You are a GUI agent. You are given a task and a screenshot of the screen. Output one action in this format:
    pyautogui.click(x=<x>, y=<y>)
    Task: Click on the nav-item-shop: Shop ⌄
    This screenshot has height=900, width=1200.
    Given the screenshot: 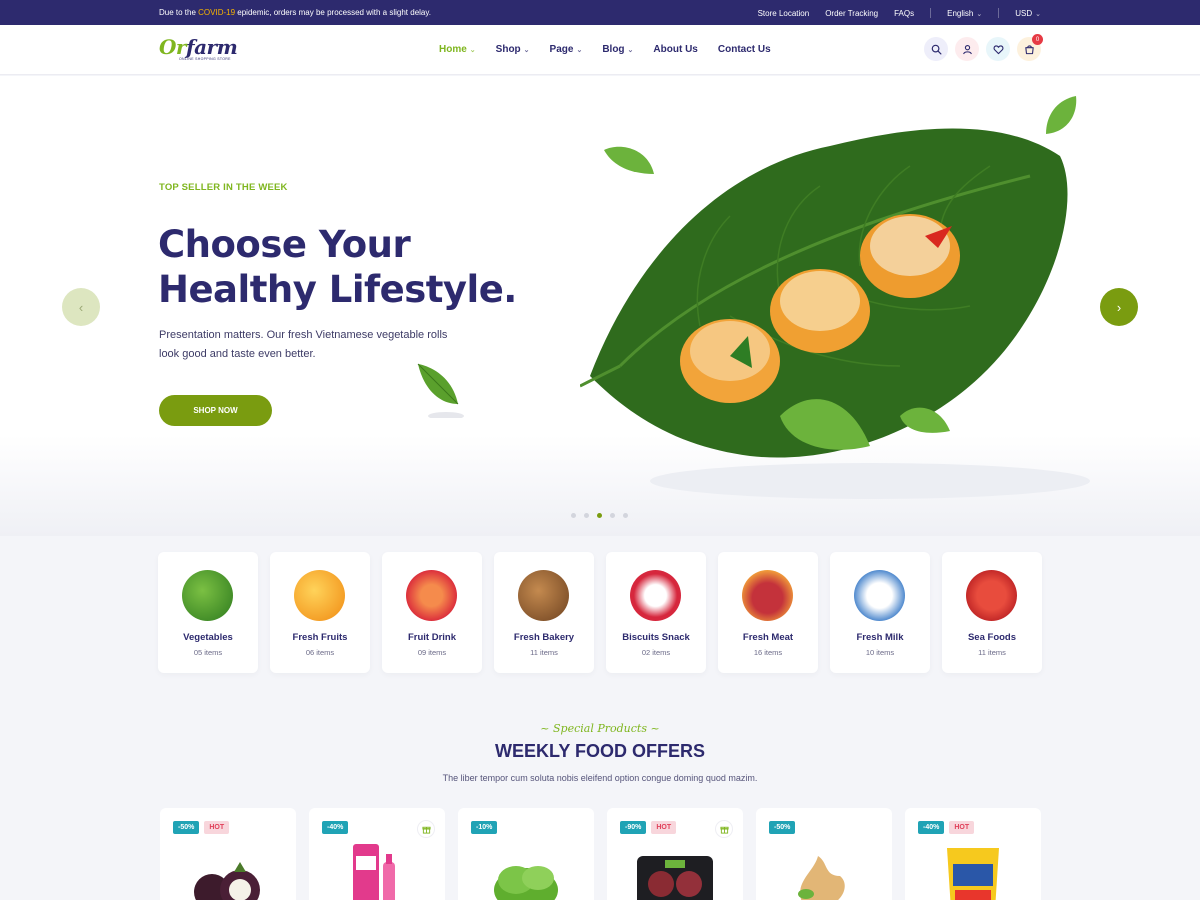 What is the action you would take?
    pyautogui.click(x=513, y=49)
    